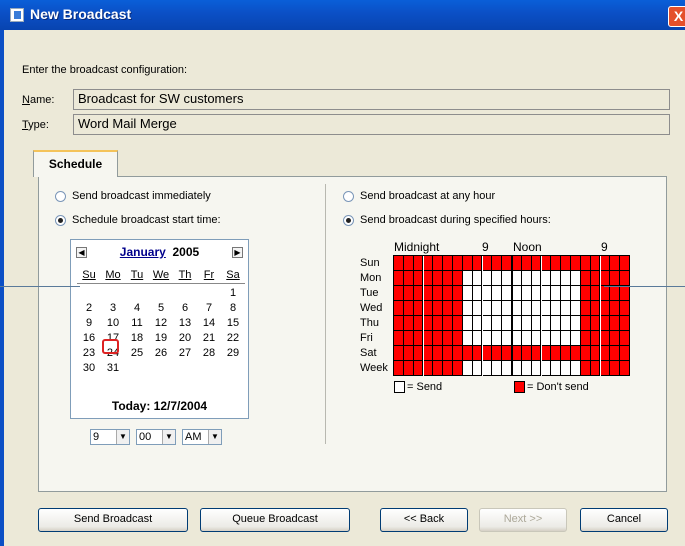  Describe the element at coordinates (137, 323) in the screenshot. I see `calendar-day-11: 11` at that location.